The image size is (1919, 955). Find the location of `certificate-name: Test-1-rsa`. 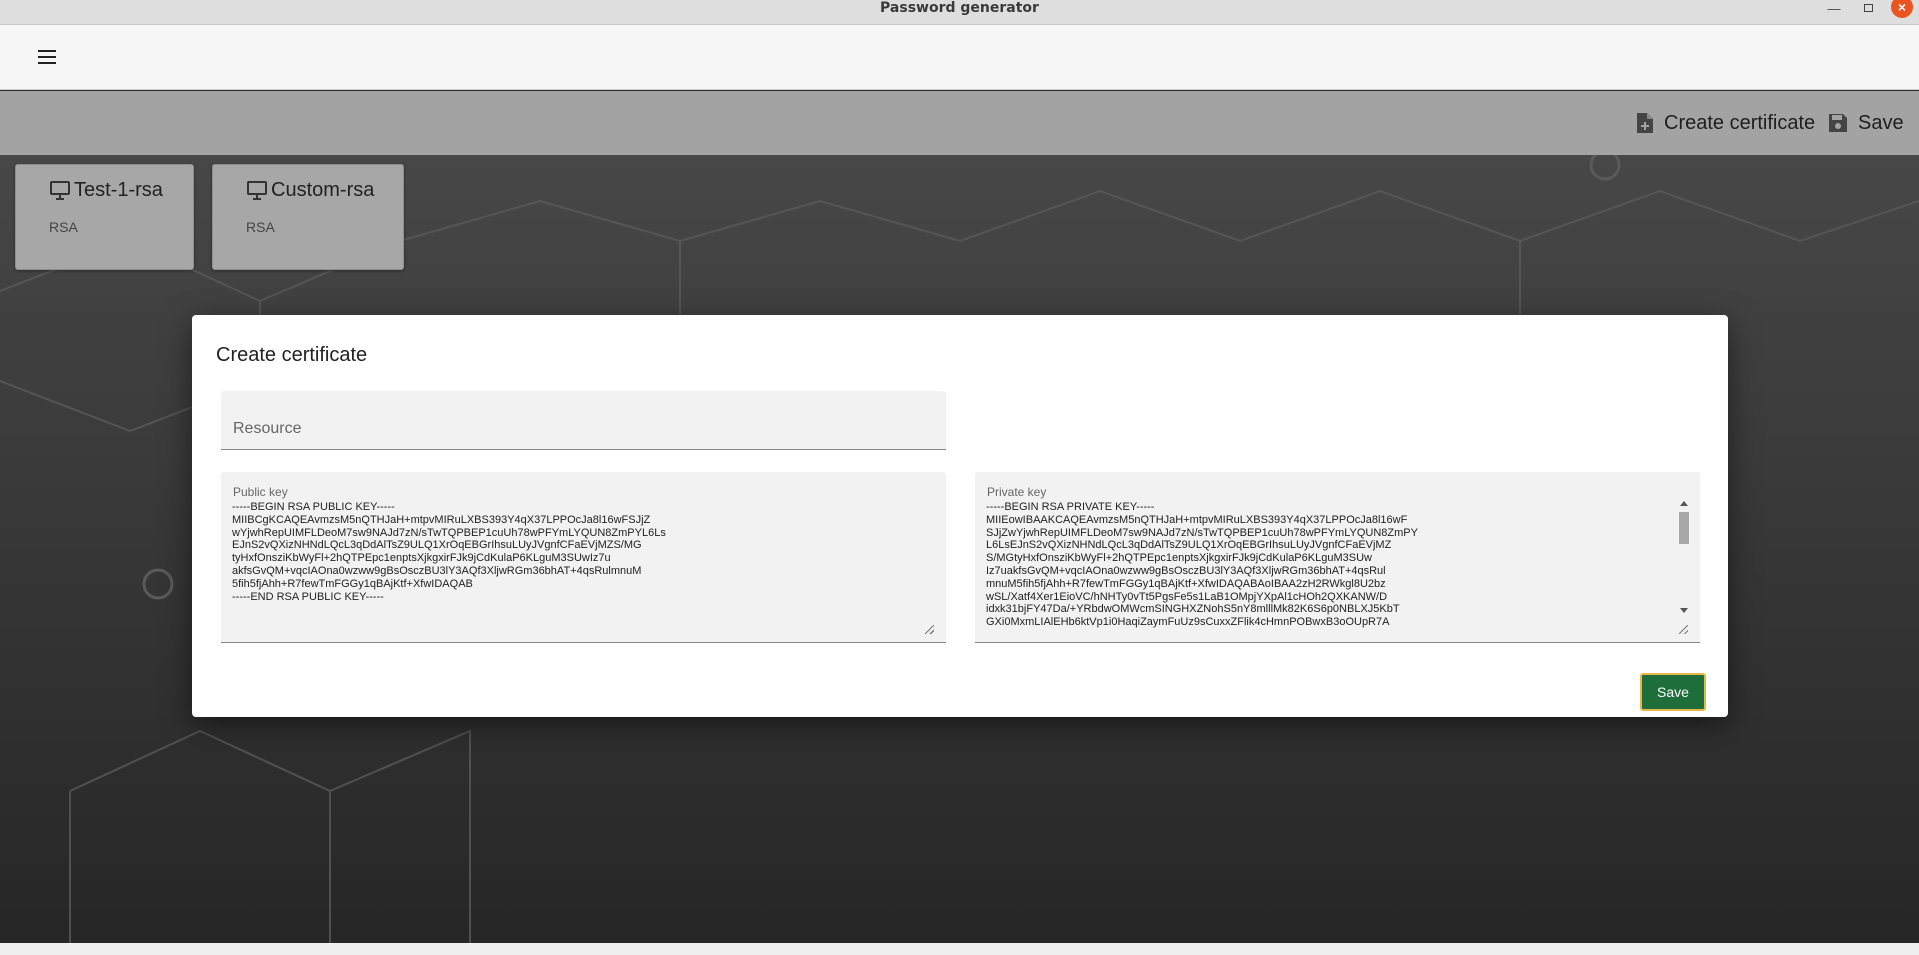

certificate-name: Test-1-rsa is located at coordinates (118, 190).